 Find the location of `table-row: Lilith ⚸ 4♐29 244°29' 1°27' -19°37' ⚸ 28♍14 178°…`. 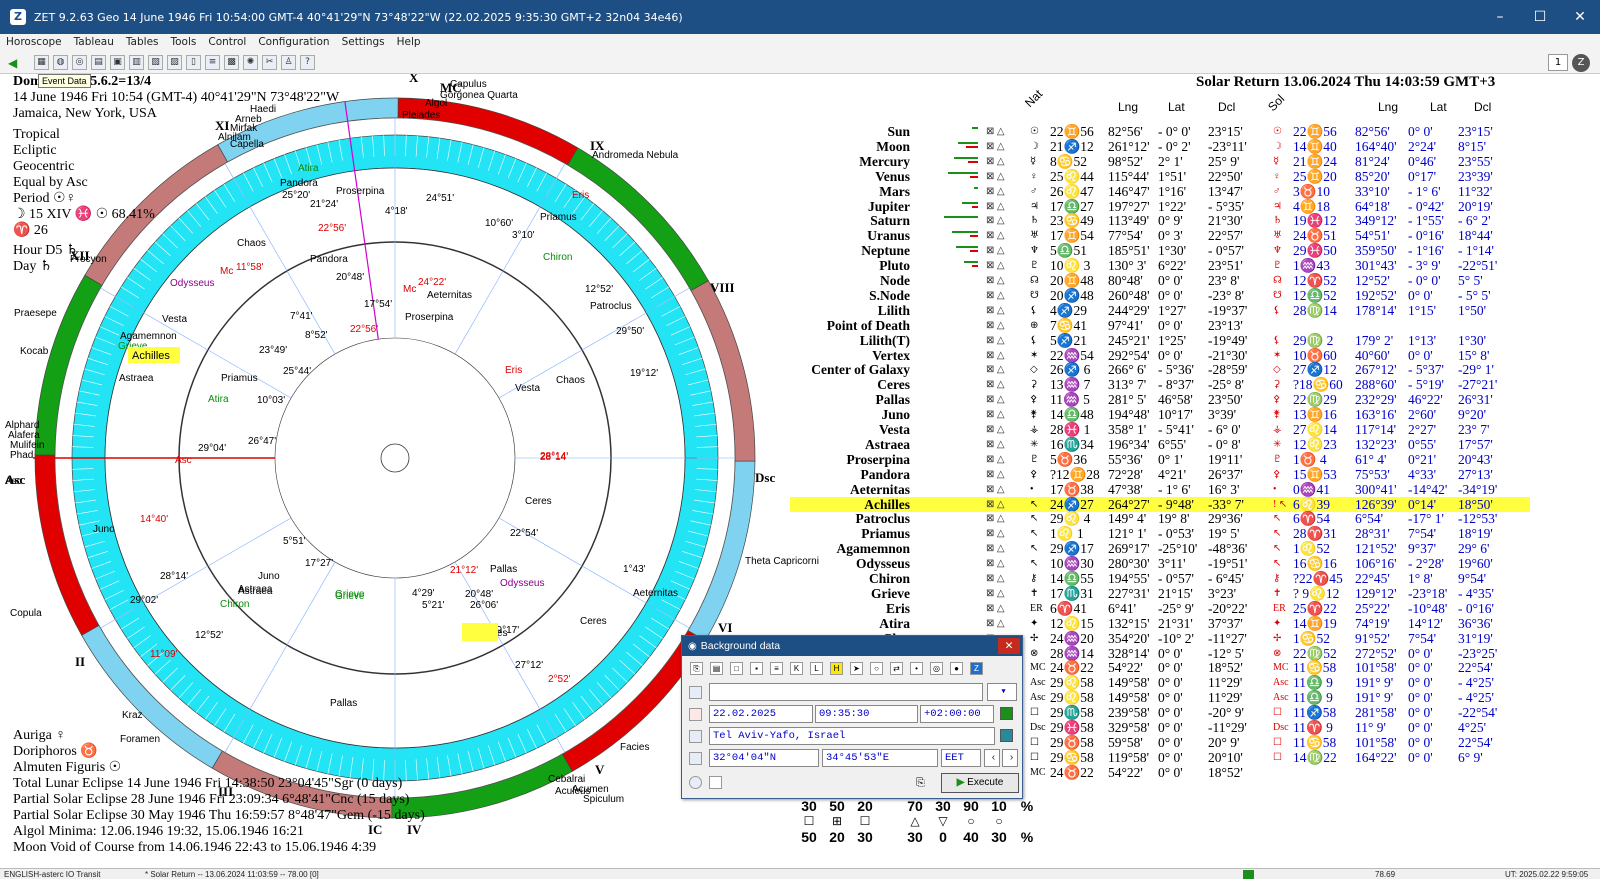

table-row: Lilith ⚸ 4♐29 244°29' 1°27' -19°37' ⚸ 28♍14 178°… is located at coordinates (1160, 310).